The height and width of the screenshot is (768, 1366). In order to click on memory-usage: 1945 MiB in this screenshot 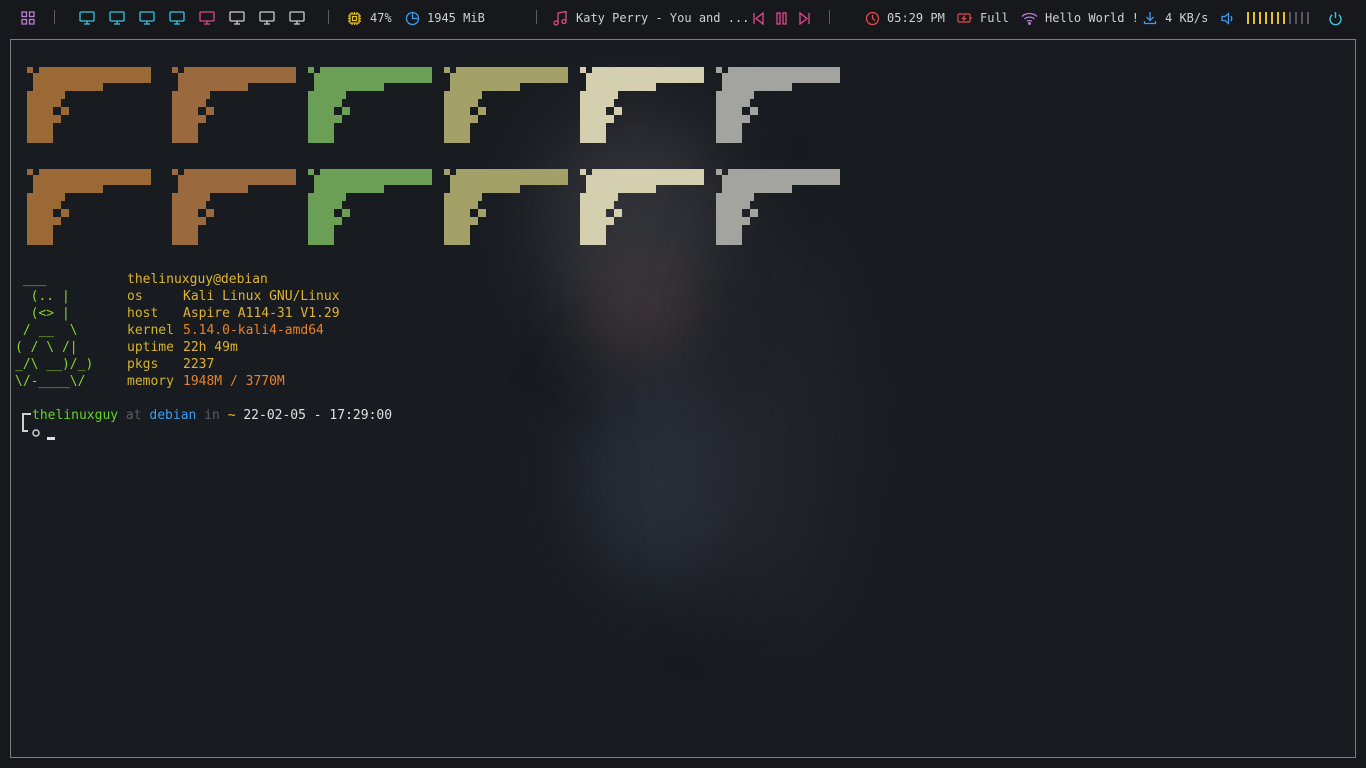, I will do `click(456, 18)`.